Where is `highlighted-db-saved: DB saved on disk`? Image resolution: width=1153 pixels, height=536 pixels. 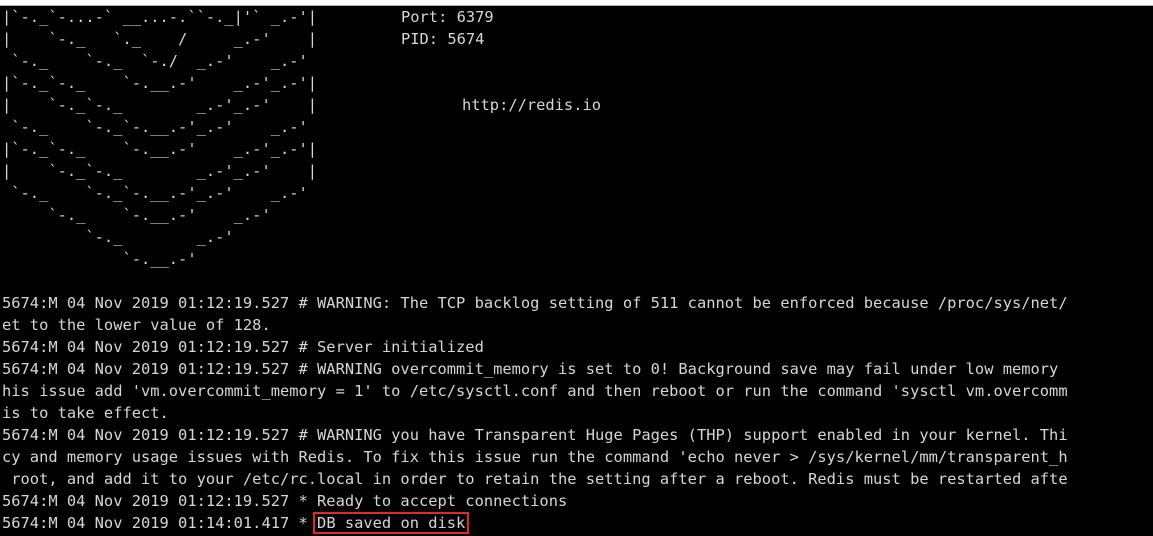 highlighted-db-saved: DB saved on disk is located at coordinates (391, 523).